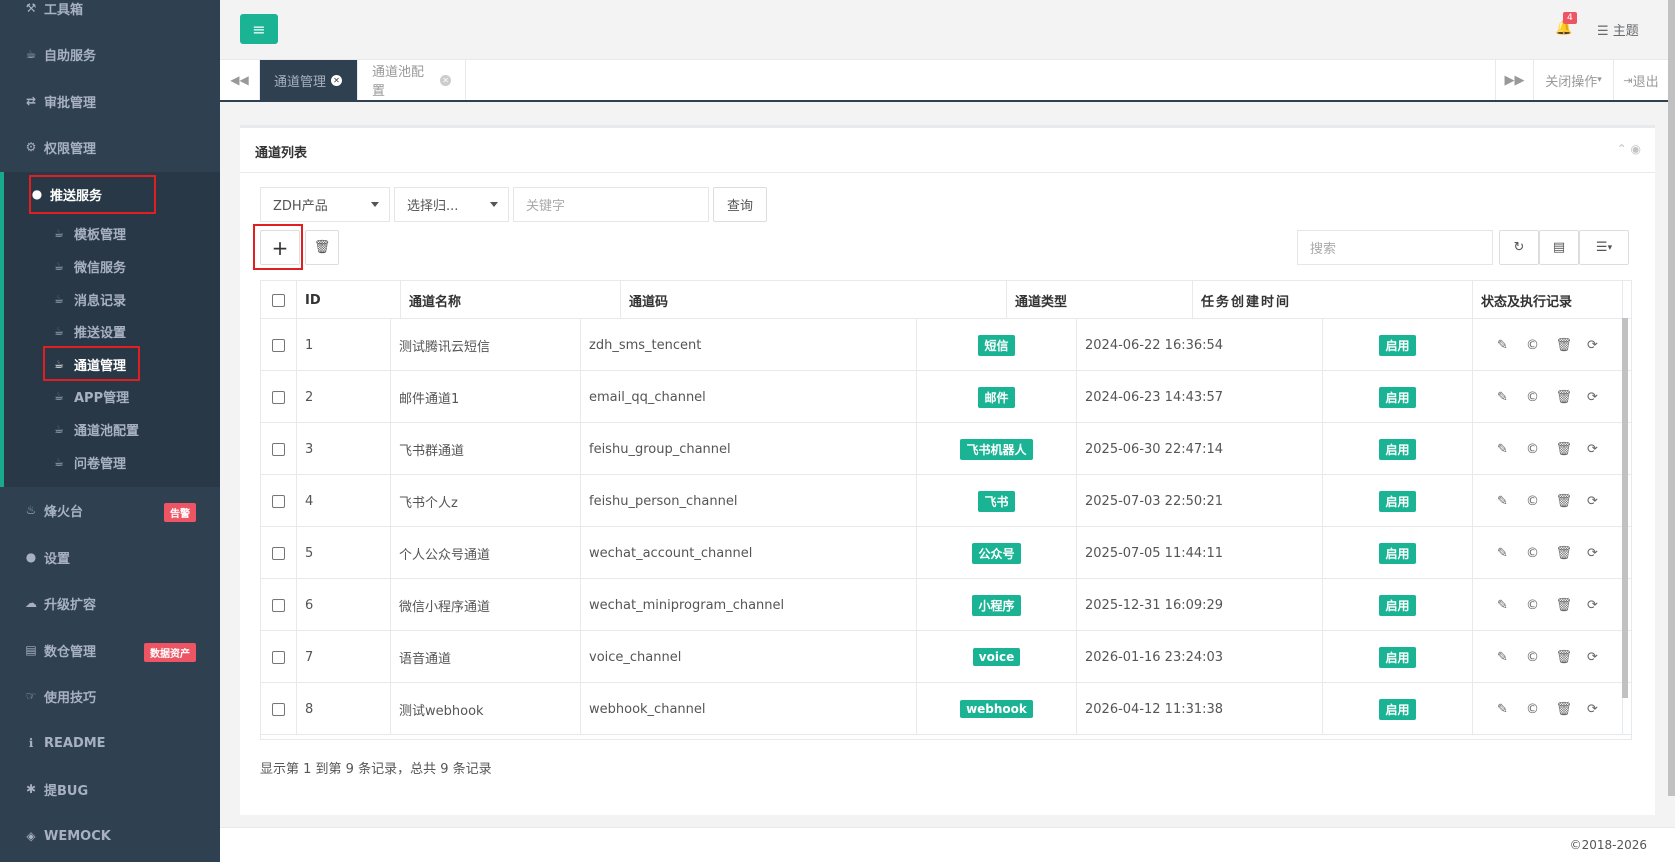 The width and height of the screenshot is (1675, 862). What do you see at coordinates (110, 603) in the screenshot?
I see `sidebar-item-upgrade: ☁ 升级扩容` at bounding box center [110, 603].